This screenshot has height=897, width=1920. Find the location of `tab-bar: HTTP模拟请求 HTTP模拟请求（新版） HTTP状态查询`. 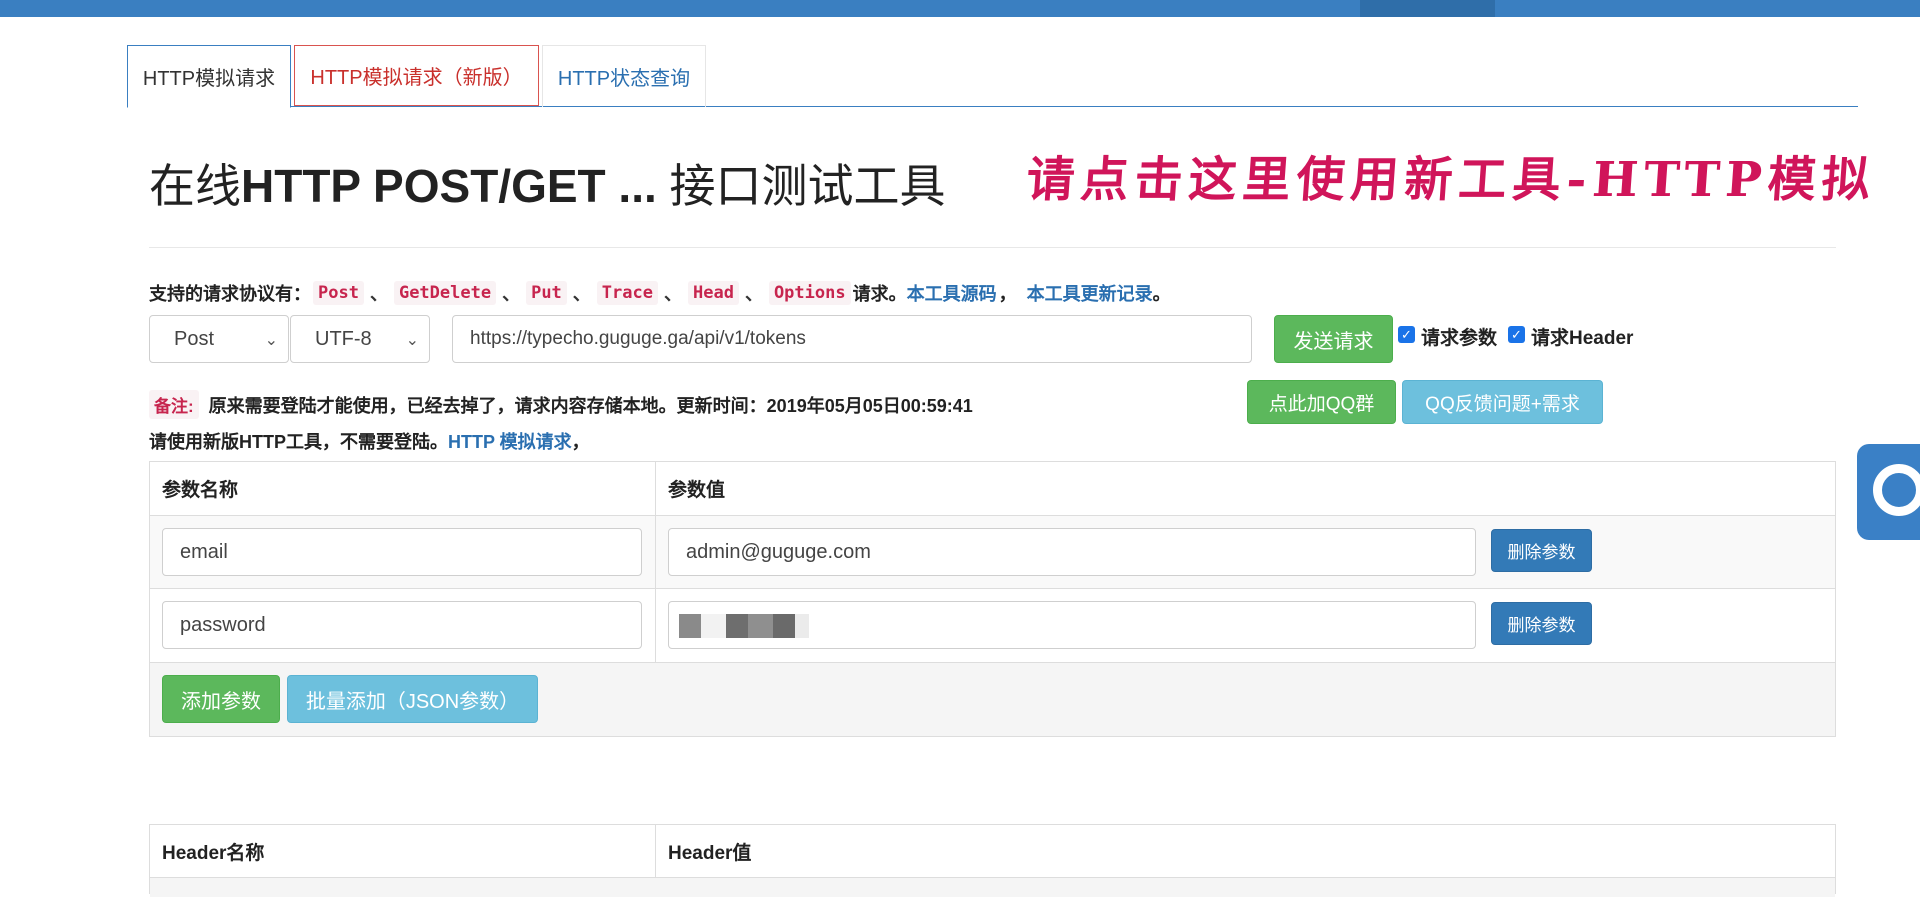

tab-bar: HTTP模拟请求 HTTP模拟请求（新版） HTTP状态查询 is located at coordinates (992, 76).